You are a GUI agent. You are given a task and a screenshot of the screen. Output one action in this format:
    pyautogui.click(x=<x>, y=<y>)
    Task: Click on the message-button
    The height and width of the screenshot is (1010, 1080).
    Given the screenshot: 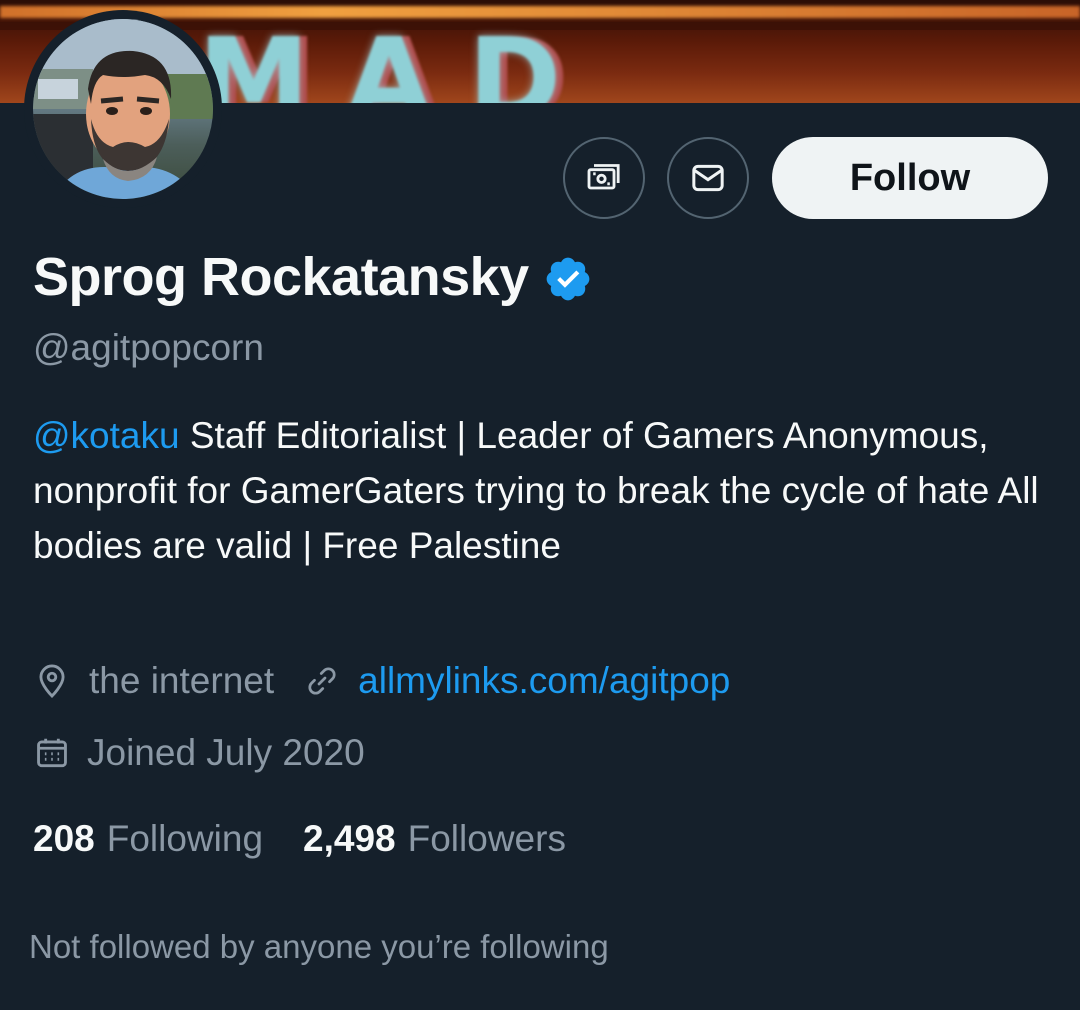 What is the action you would take?
    pyautogui.click(x=708, y=178)
    